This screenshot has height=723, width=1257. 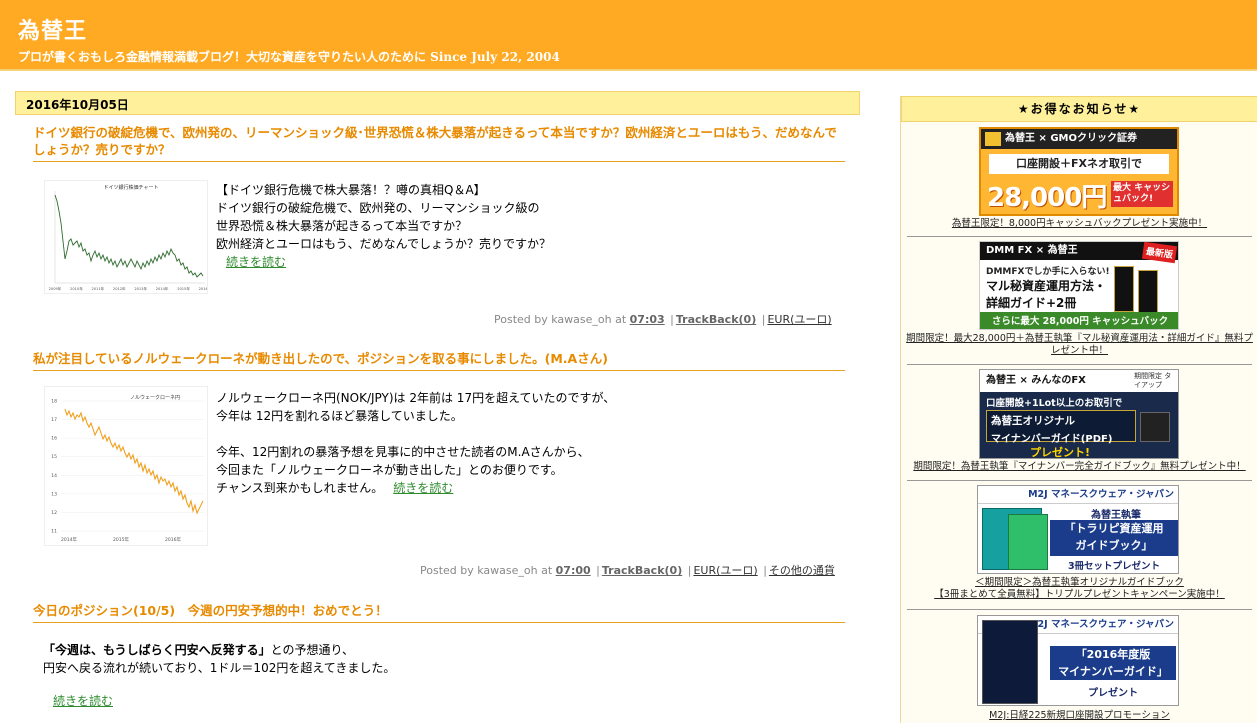 What do you see at coordinates (1079, 224) in the screenshot?
I see `gmo-banner-caption: 為替王限定！8,000円キャッシュバックプレゼント実施中！` at bounding box center [1079, 224].